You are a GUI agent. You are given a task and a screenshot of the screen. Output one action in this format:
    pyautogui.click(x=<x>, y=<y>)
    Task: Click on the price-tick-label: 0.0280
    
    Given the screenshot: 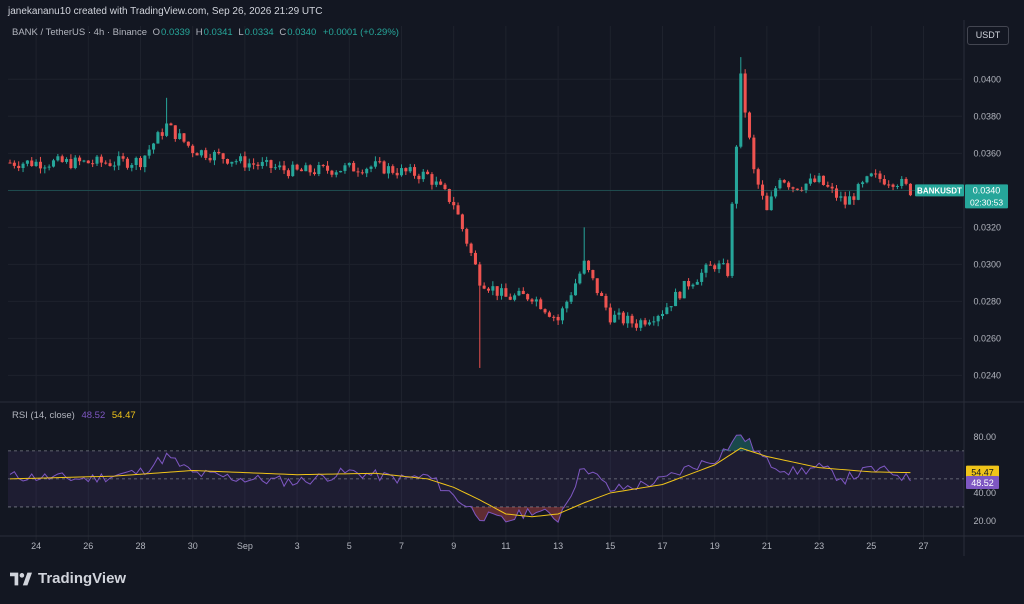 What is the action you would take?
    pyautogui.click(x=987, y=301)
    